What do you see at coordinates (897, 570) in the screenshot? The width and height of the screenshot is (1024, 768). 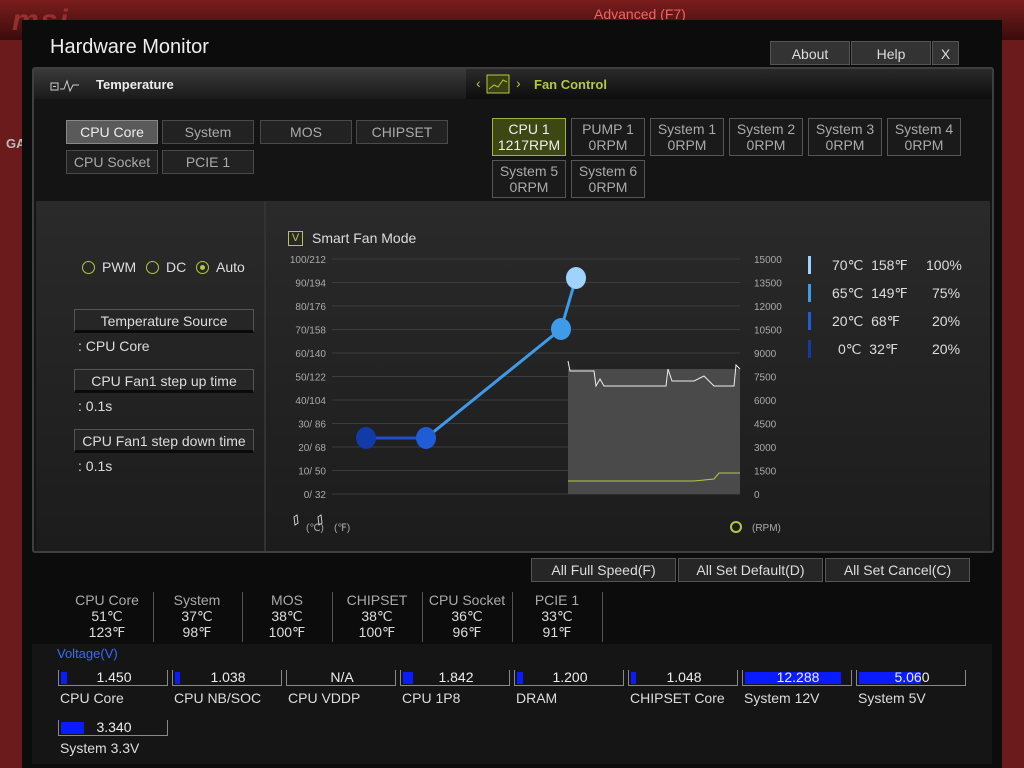 I see `all-set-cancel-button: All Set Cancel(C)` at bounding box center [897, 570].